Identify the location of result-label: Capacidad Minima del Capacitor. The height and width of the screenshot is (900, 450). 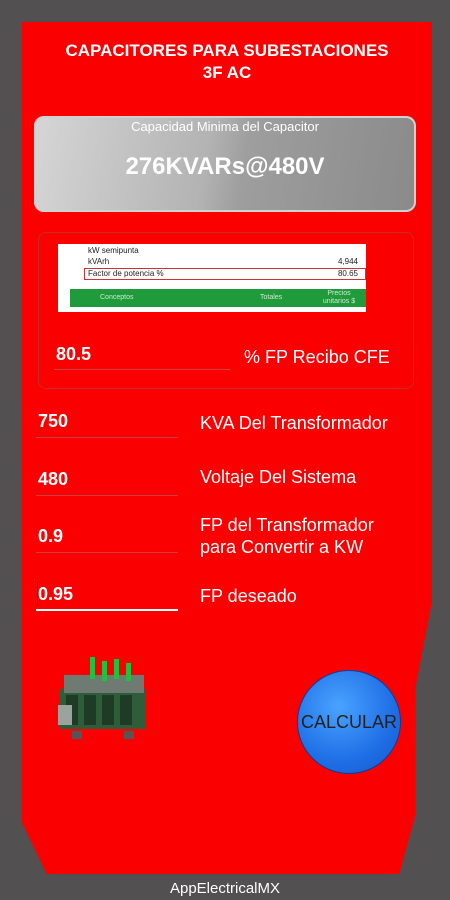
(225, 126).